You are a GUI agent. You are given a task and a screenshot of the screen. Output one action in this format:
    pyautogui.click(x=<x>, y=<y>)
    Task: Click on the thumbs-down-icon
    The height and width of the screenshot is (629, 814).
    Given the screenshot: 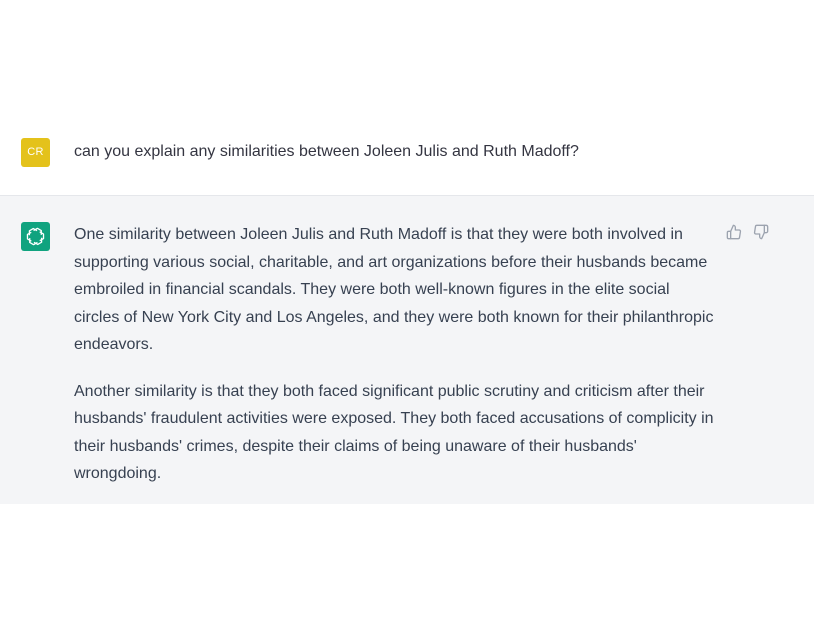 What is the action you would take?
    pyautogui.click(x=761, y=232)
    